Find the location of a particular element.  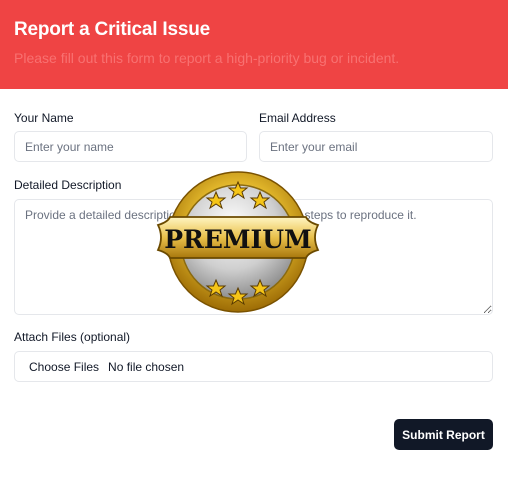

premium-badge-graphic: PREMIUM is located at coordinates (238, 242).